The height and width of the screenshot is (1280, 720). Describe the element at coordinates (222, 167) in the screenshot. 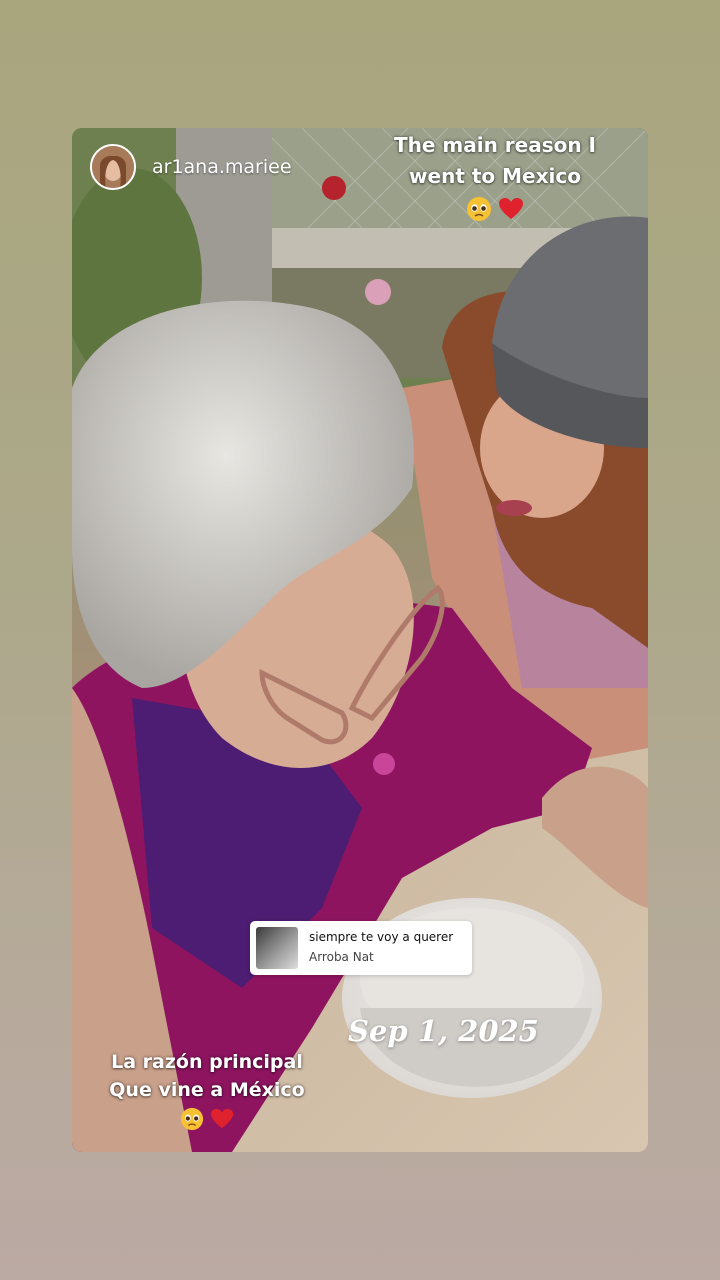

I see `username: ar1ana.mariee` at that location.